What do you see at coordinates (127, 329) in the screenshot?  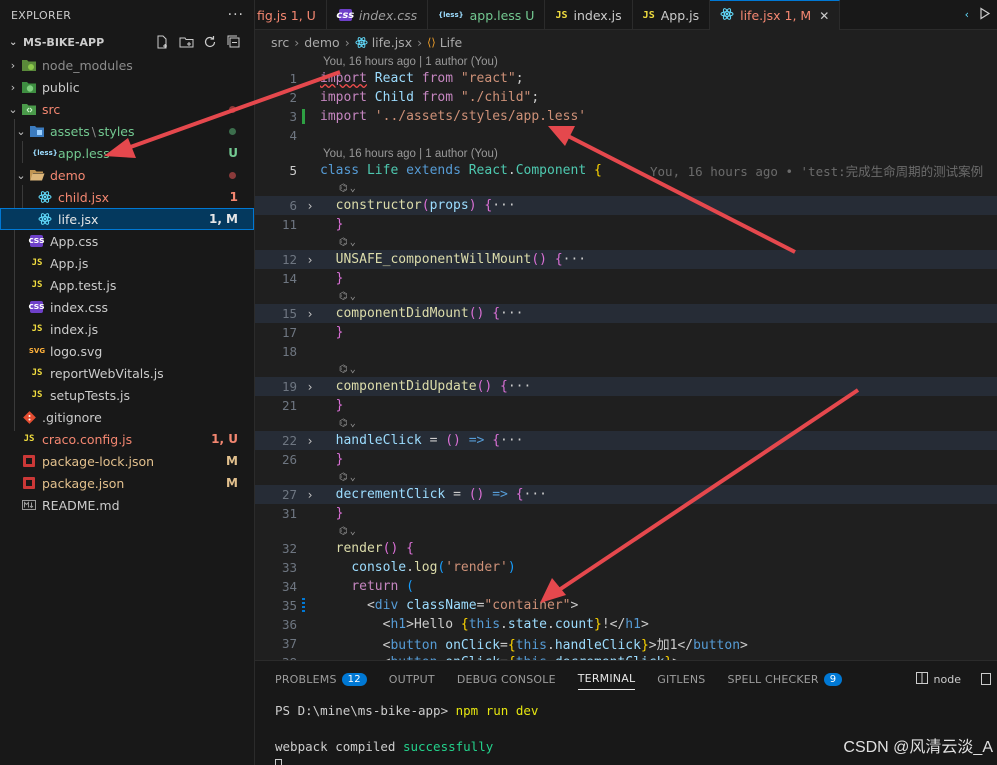 I see `tree-item-index-js: JS index.js` at bounding box center [127, 329].